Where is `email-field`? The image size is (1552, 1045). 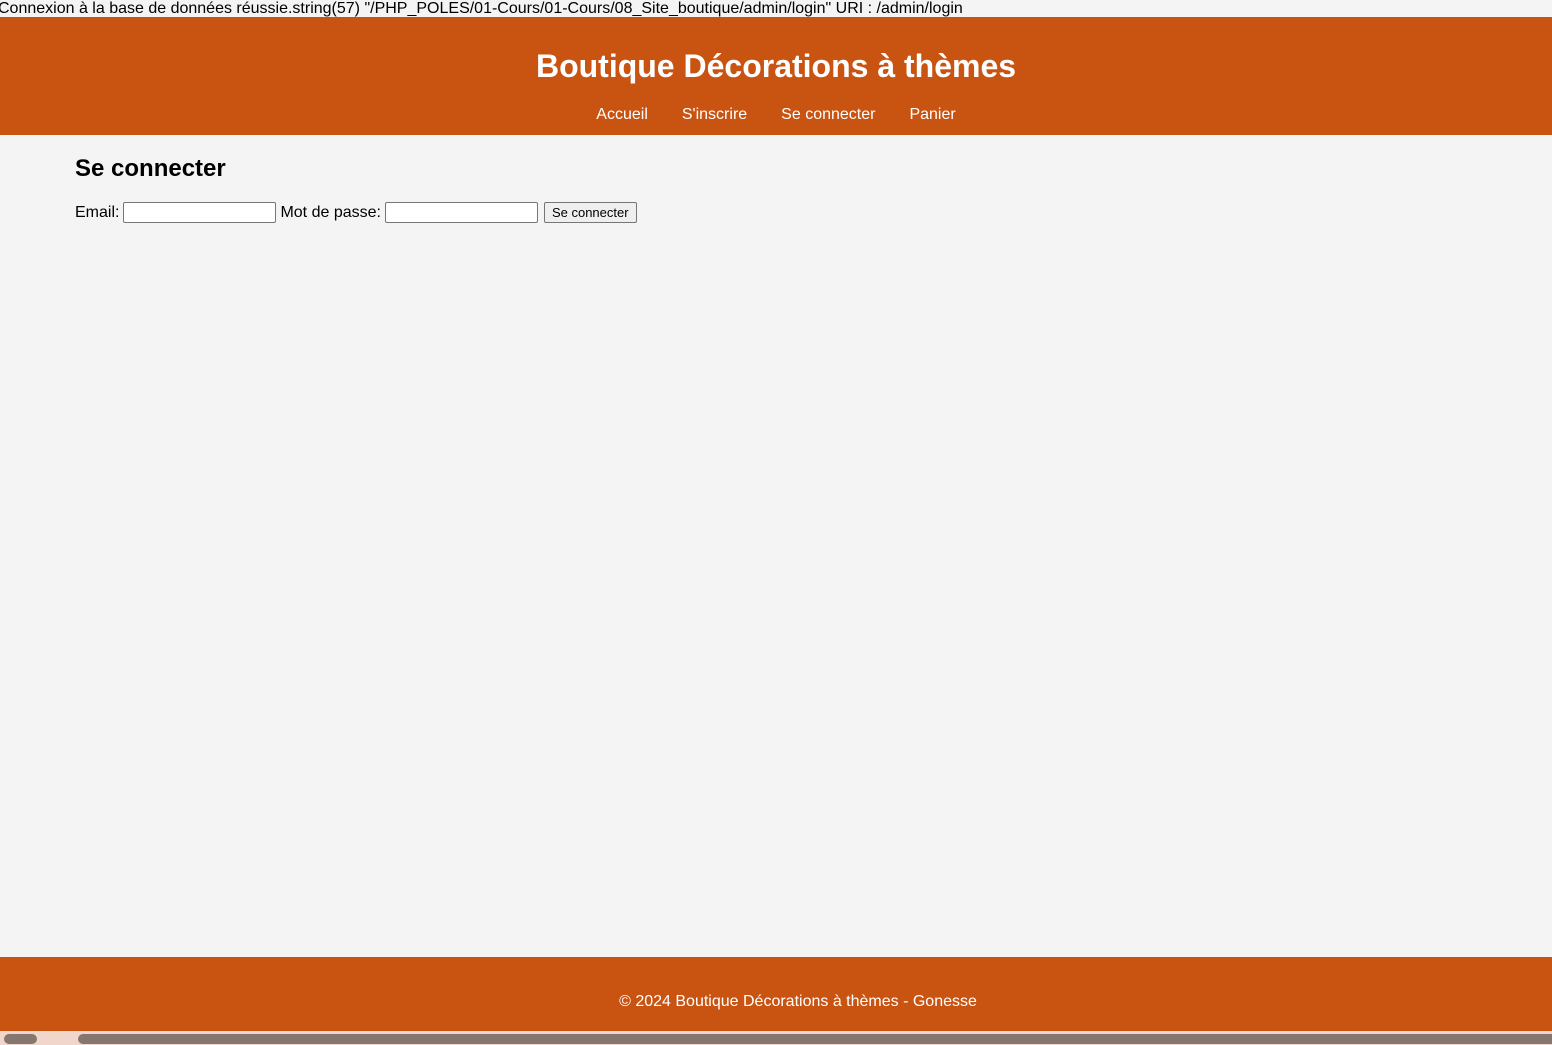 email-field is located at coordinates (200, 212).